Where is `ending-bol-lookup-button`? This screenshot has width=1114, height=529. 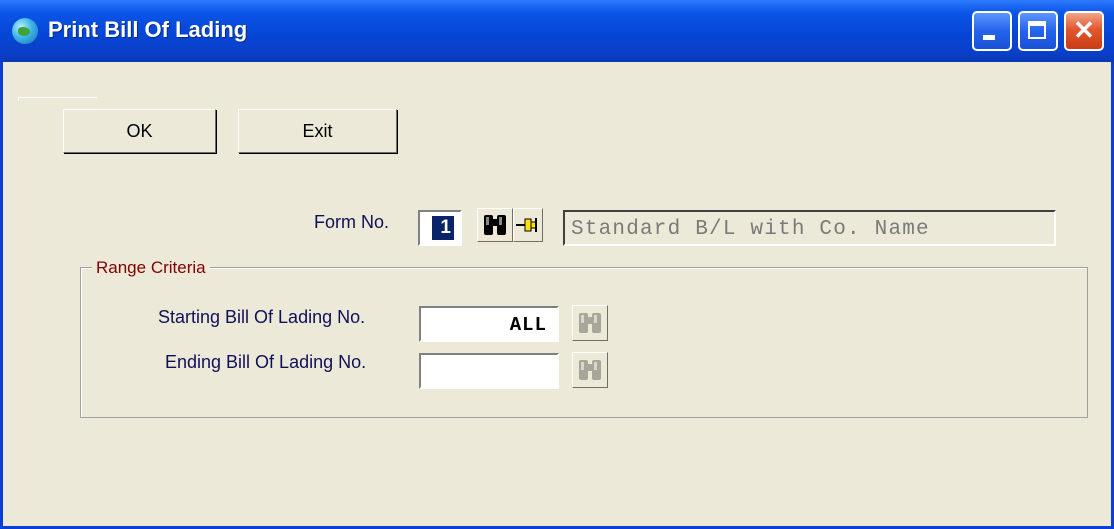 ending-bol-lookup-button is located at coordinates (590, 370).